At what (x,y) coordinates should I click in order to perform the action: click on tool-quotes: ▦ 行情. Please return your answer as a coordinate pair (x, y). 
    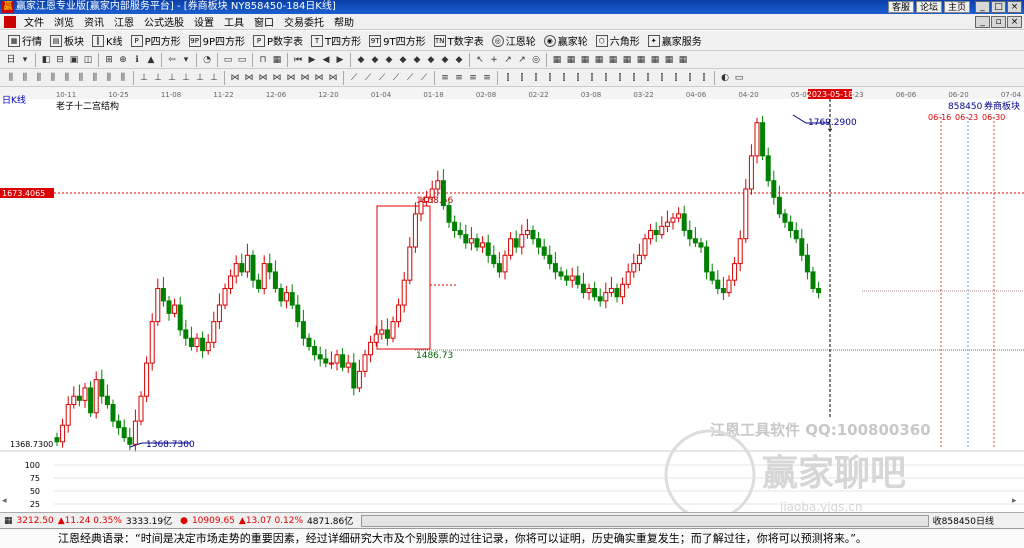
    Looking at the image, I should click on (25, 40).